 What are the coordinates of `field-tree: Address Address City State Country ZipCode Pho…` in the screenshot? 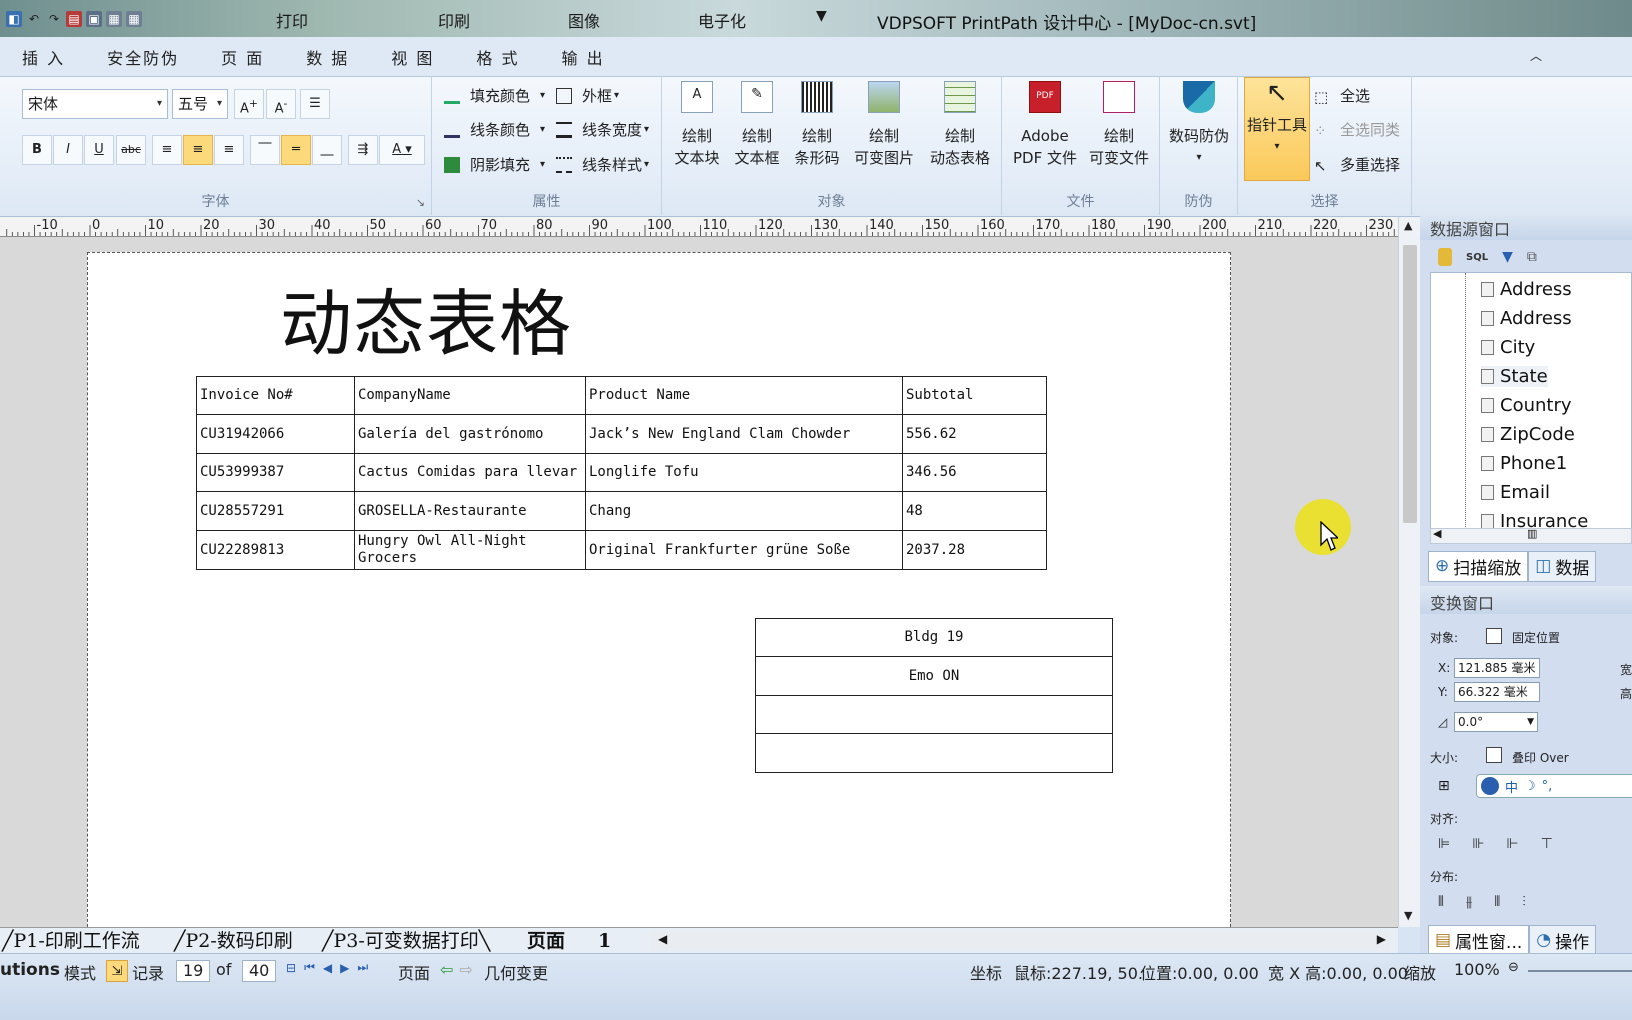 It's located at (1531, 403).